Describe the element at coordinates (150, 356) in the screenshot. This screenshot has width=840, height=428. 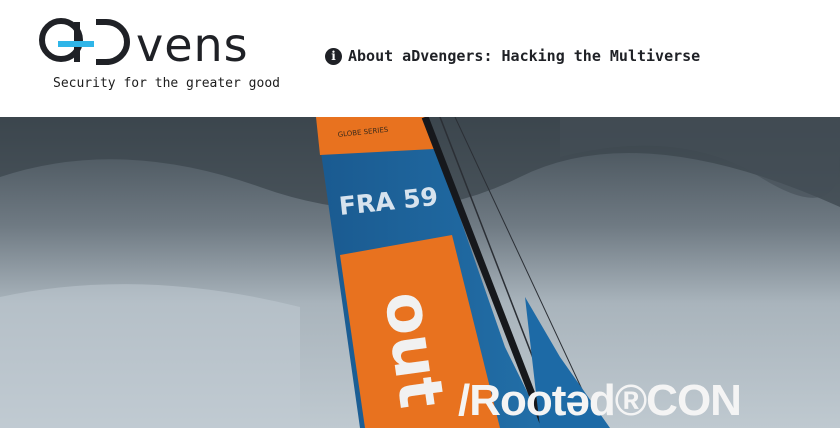
I see `light-cloud` at that location.